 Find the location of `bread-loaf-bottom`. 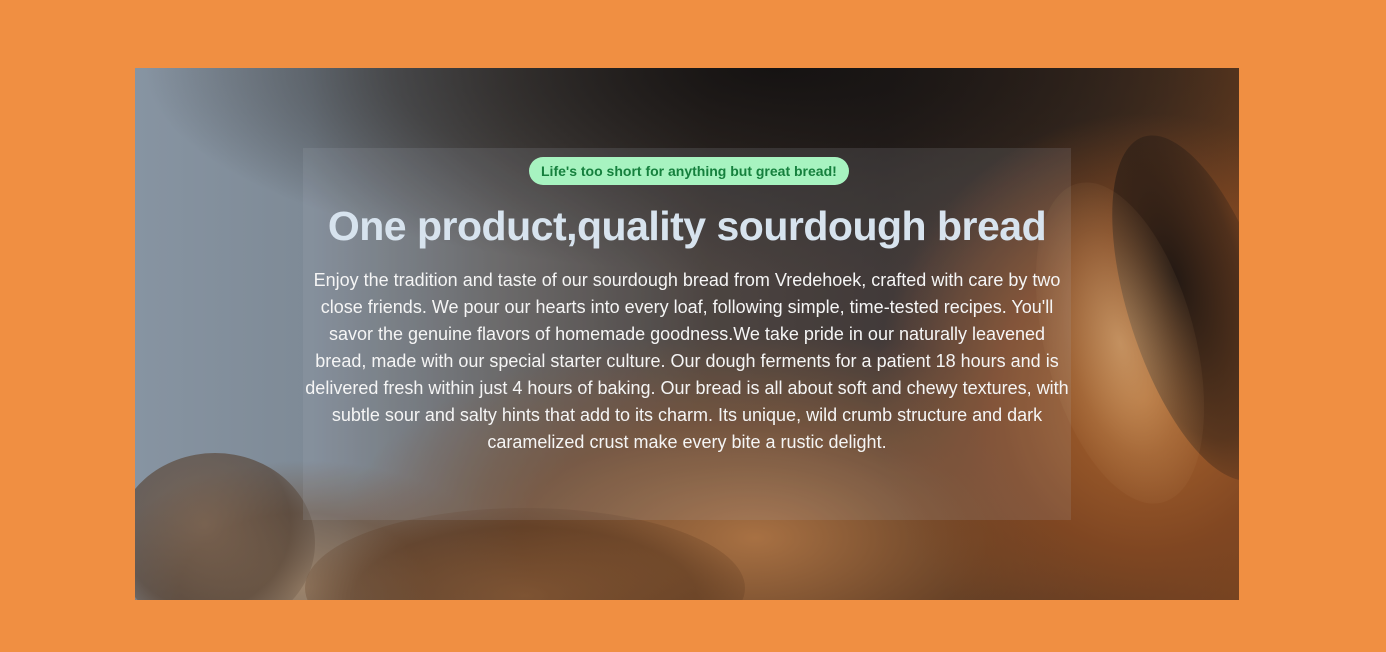

bread-loaf-bottom is located at coordinates (525, 554).